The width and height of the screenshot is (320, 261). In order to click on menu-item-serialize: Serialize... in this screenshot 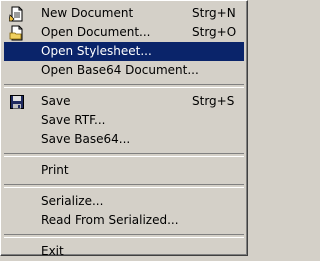, I will do `click(124, 201)`.